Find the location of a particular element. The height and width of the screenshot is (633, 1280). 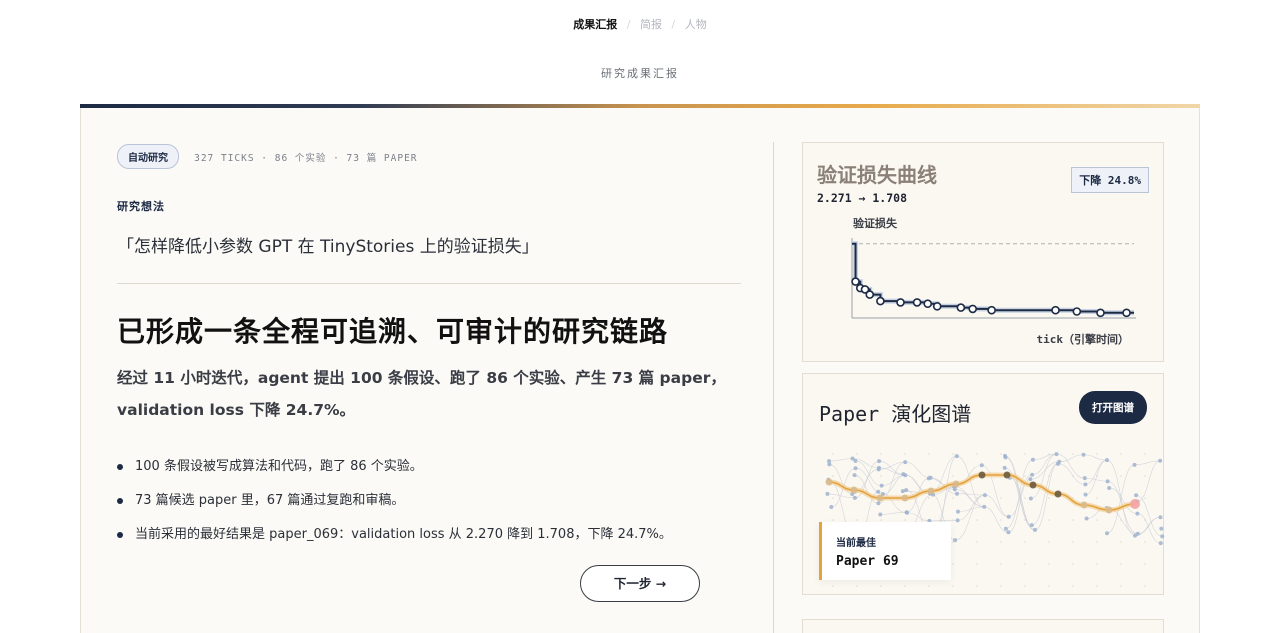

best-paper-label: 当前最佳 is located at coordinates (856, 543).